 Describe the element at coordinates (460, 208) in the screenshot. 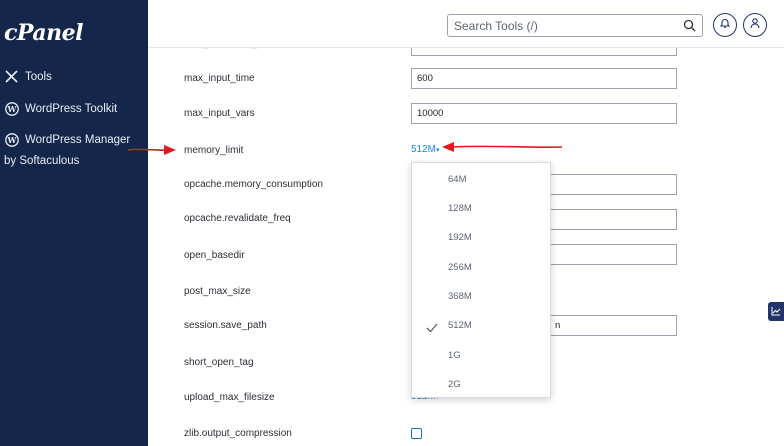

I see `dropdown-option: 128M` at that location.